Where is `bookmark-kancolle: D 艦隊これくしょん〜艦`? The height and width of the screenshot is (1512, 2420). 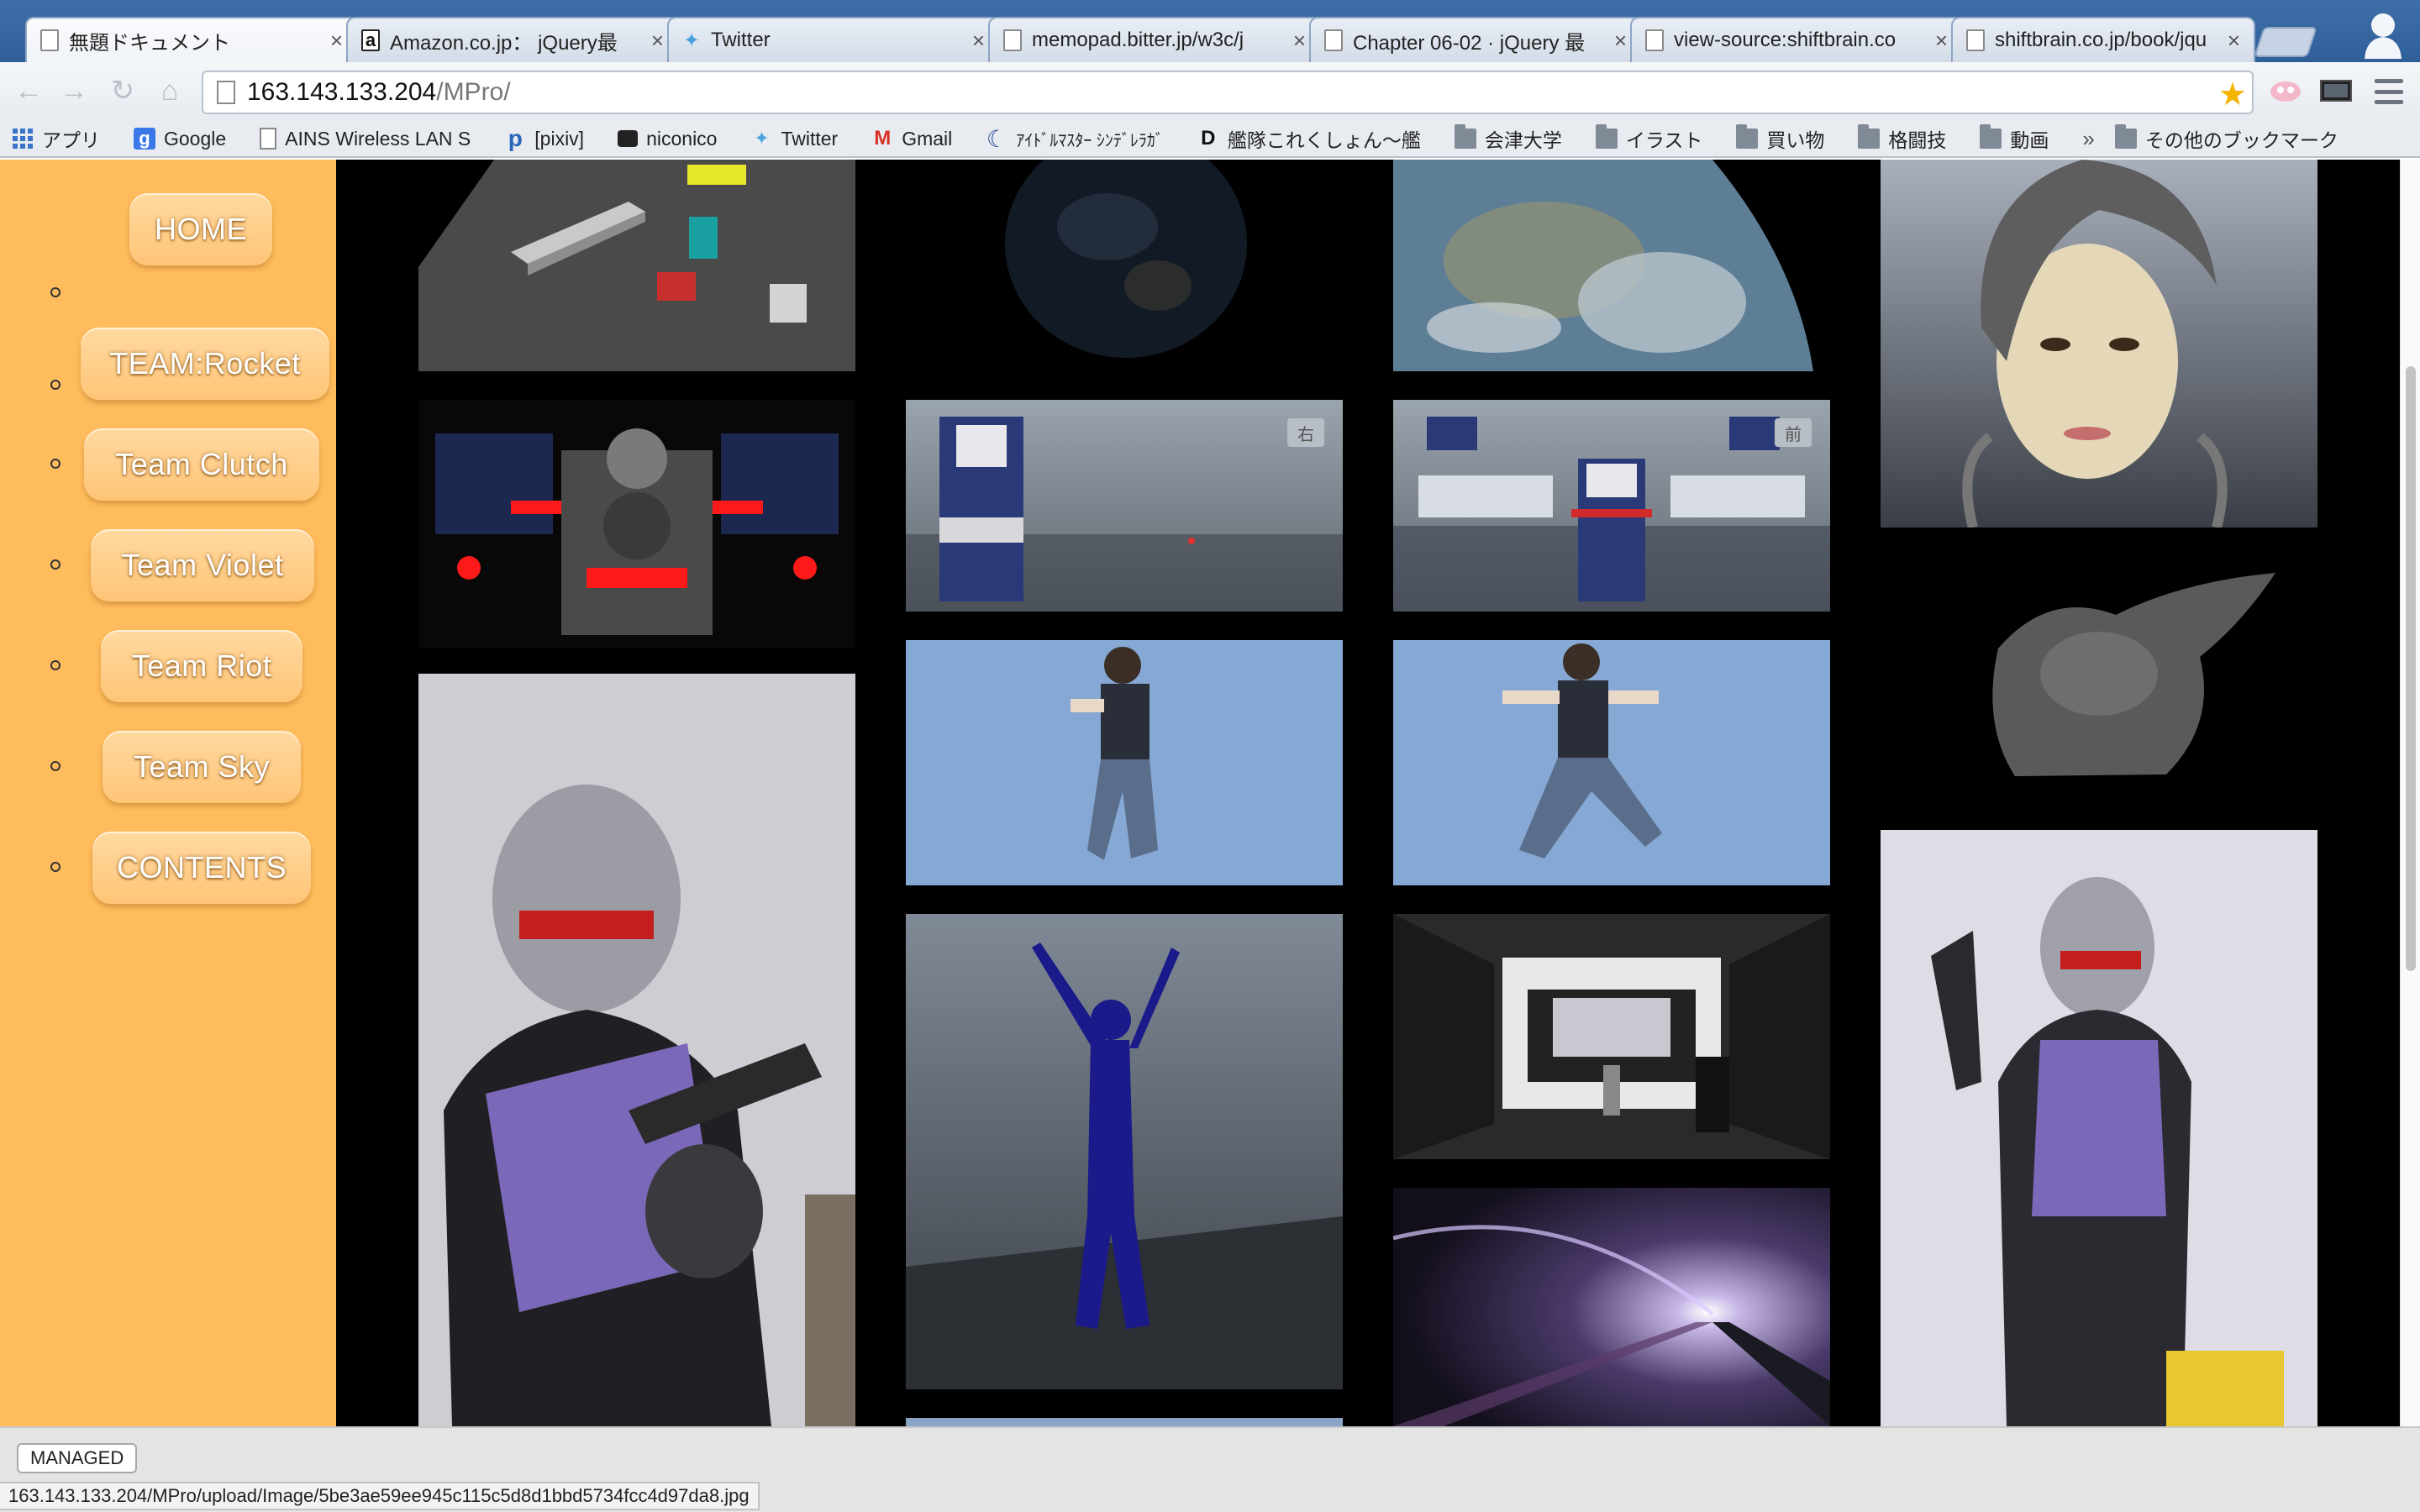 bookmark-kancolle: D 艦隊これくしょん〜艦 is located at coordinates (1309, 138).